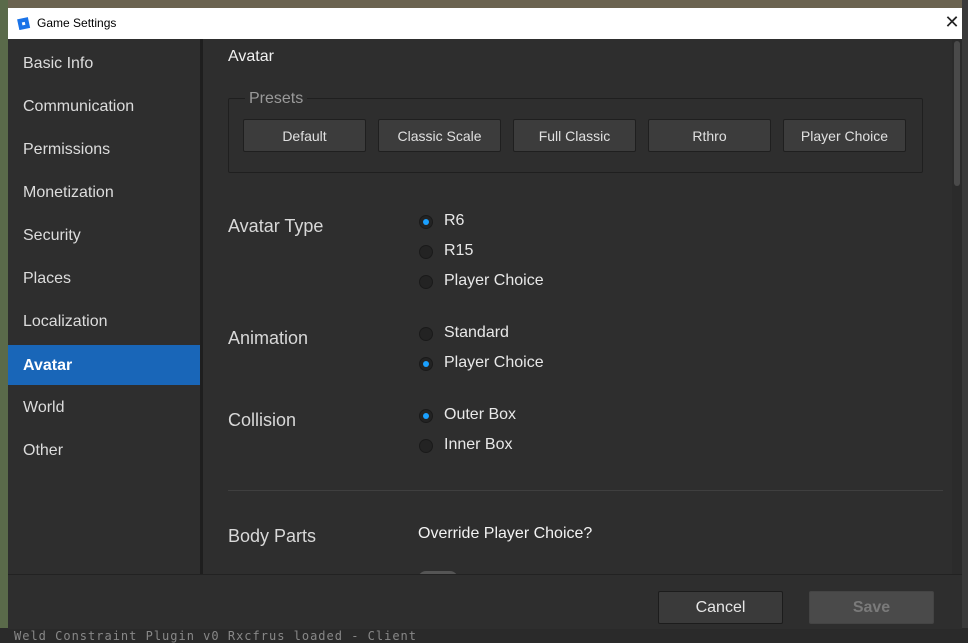 Image resolution: width=968 pixels, height=643 pixels. What do you see at coordinates (485, 601) in the screenshot?
I see `dialog-footer: Cancel Save` at bounding box center [485, 601].